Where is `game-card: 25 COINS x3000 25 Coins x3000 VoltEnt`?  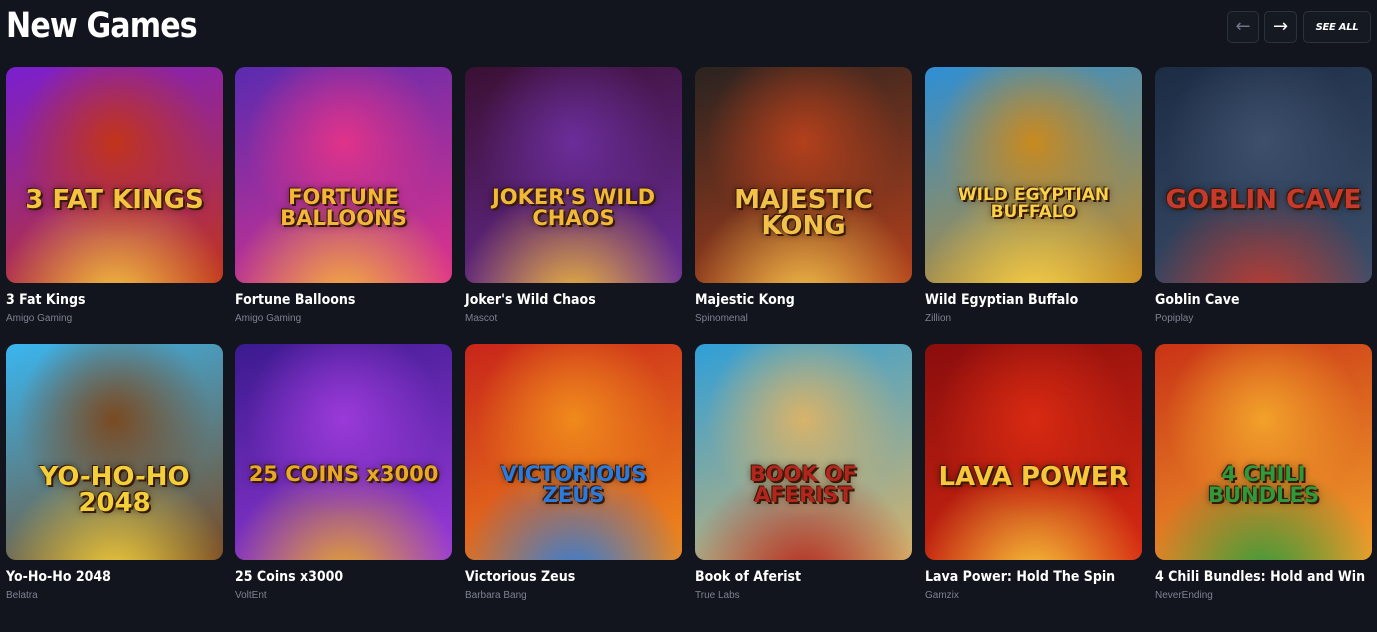
game-card: 25 COINS x3000 25 Coins x3000 VoltEnt is located at coordinates (343, 474).